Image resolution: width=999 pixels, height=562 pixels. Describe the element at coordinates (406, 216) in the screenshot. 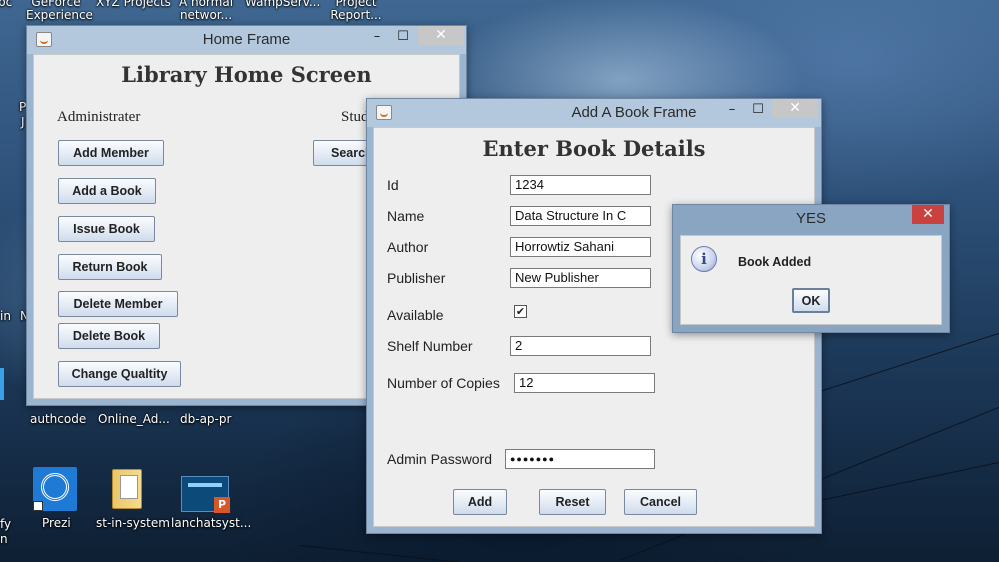

I see `name-label: Name` at that location.